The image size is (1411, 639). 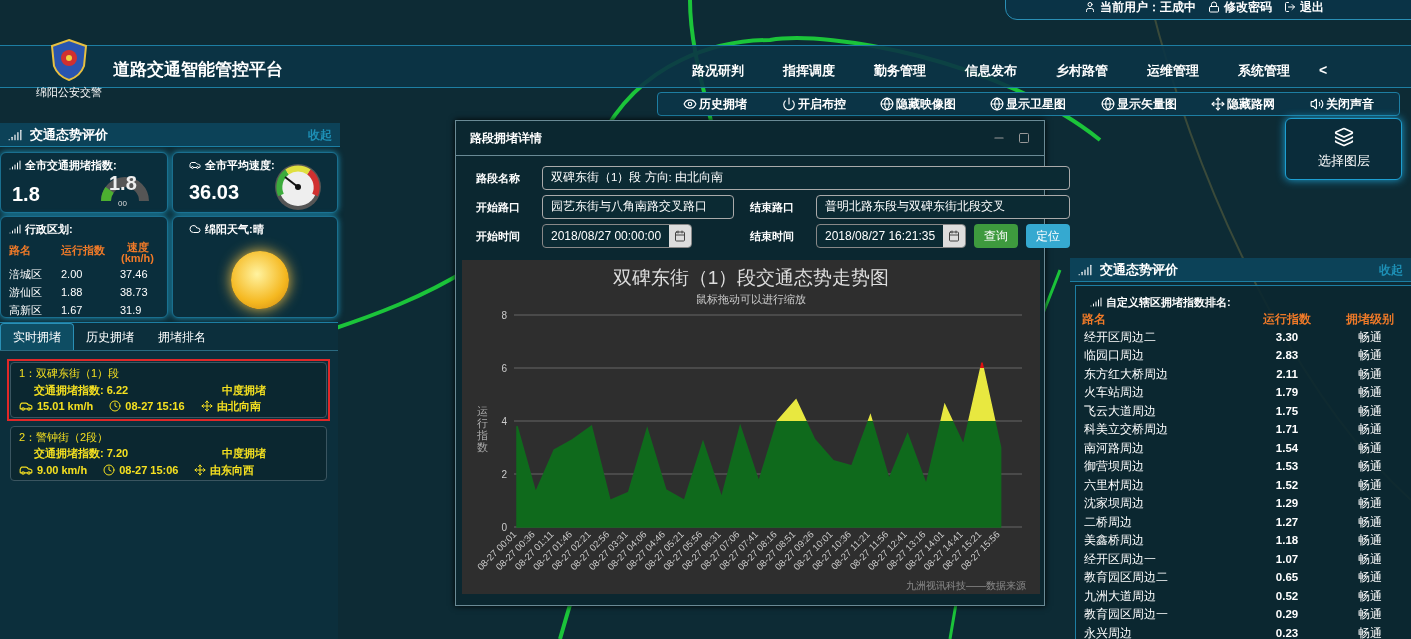 What do you see at coordinates (1214, 7) in the screenshot?
I see `lock-icon` at bounding box center [1214, 7].